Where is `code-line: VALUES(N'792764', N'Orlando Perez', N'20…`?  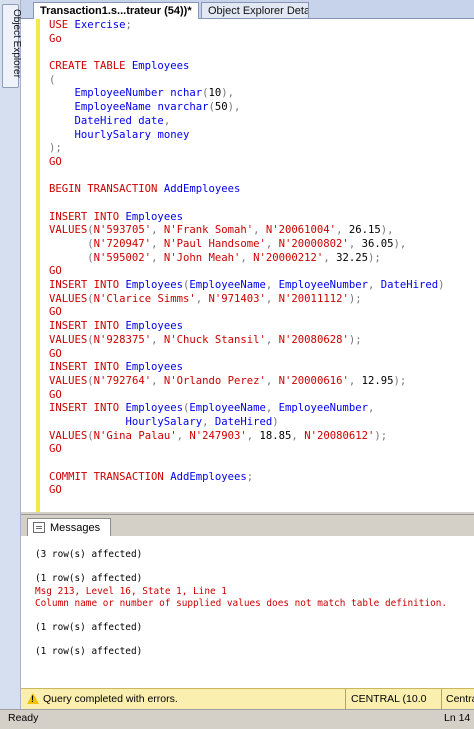 code-line: VALUES(N'792764', N'Orlando Perez', N'20… is located at coordinates (247, 382).